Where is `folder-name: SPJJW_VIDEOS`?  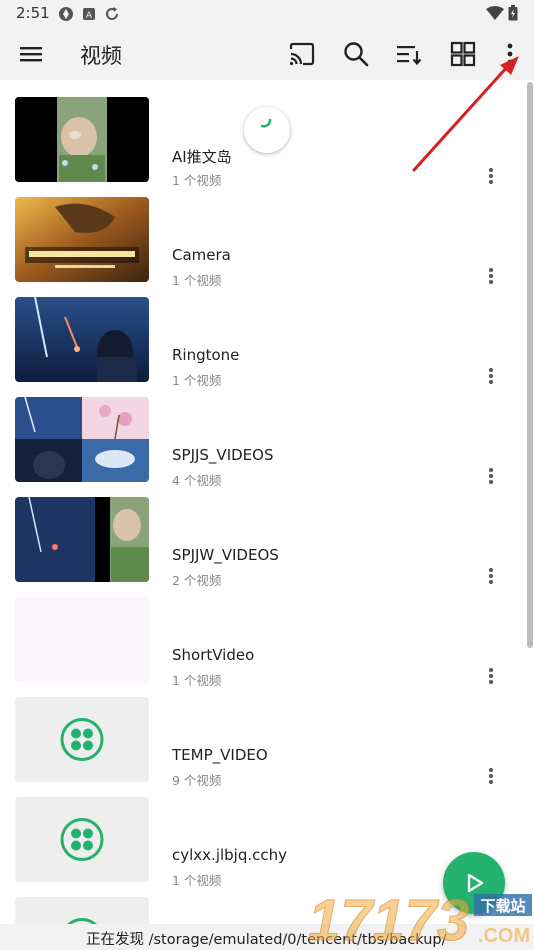
folder-name: SPJJW_VIDEOS is located at coordinates (225, 555).